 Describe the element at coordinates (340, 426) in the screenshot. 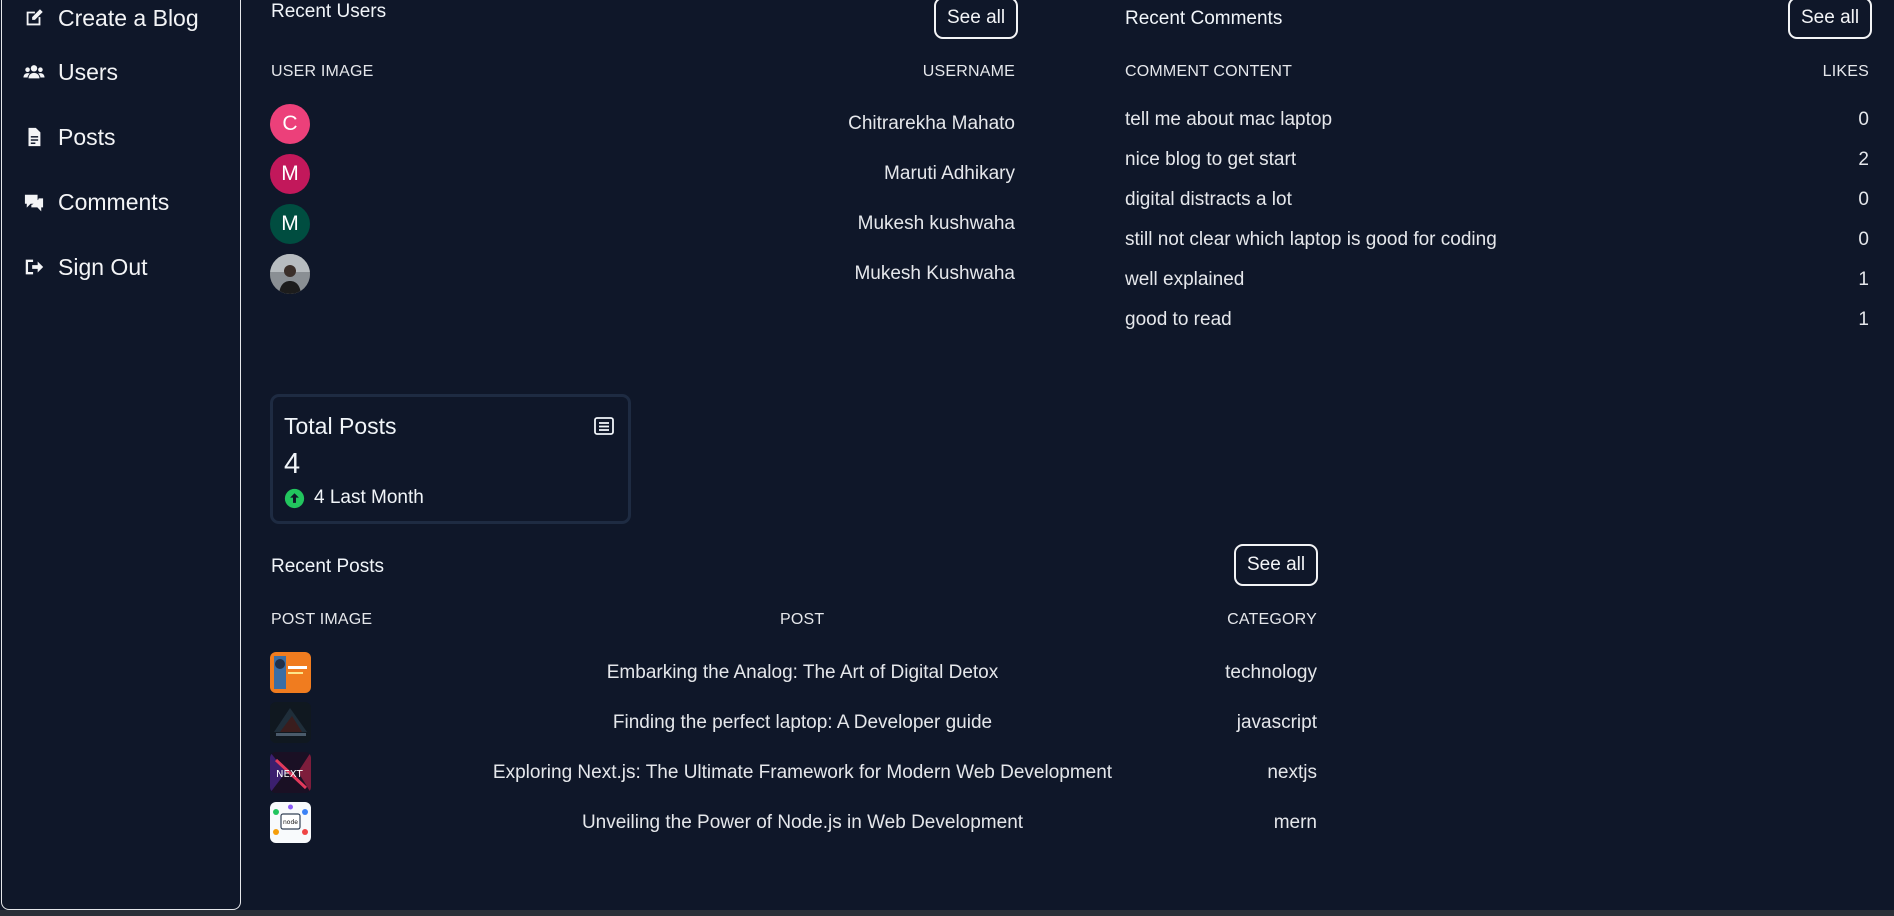

I see `total-posts-title: Total Posts` at that location.